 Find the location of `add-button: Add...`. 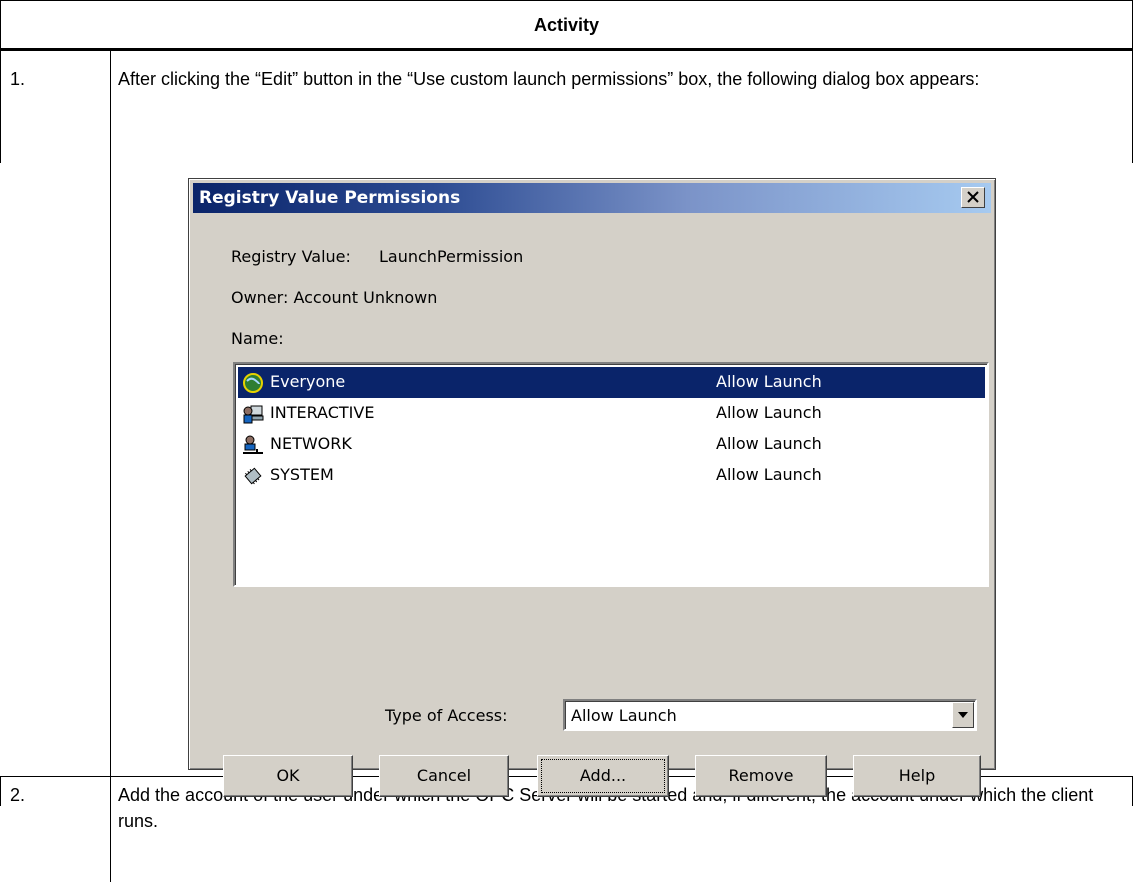

add-button: Add... is located at coordinates (603, 776).